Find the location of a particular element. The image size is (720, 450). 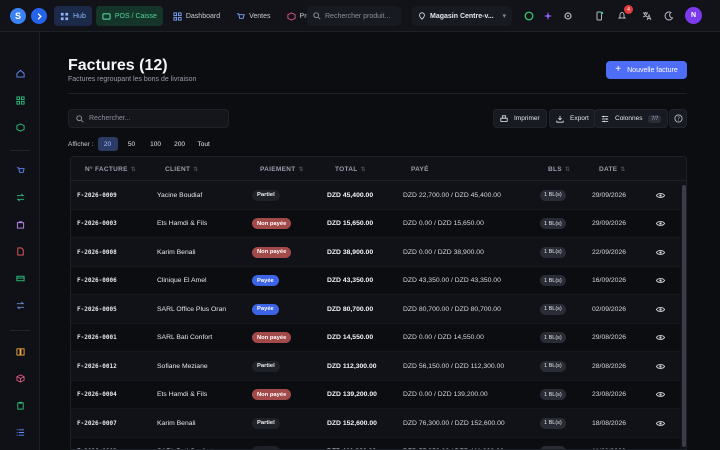

file-icon is located at coordinates (20, 251).